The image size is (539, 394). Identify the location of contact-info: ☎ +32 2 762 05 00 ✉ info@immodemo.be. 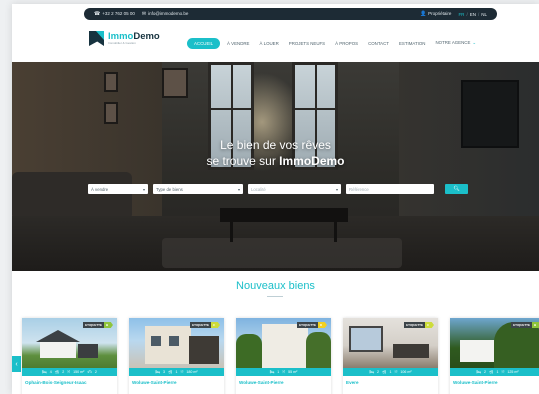
(141, 14).